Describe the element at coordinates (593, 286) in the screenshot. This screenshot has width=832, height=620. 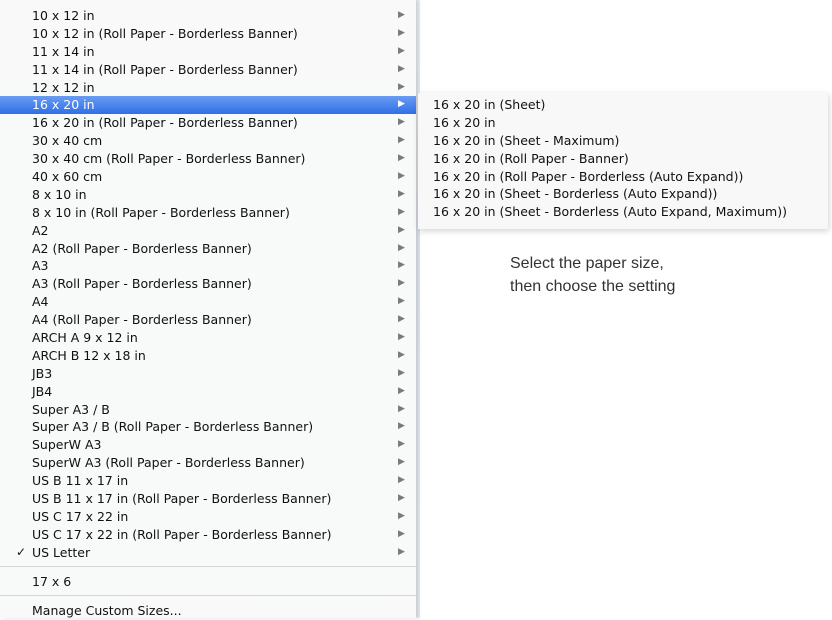
I see `caption-line-2: then choose the setting` at that location.